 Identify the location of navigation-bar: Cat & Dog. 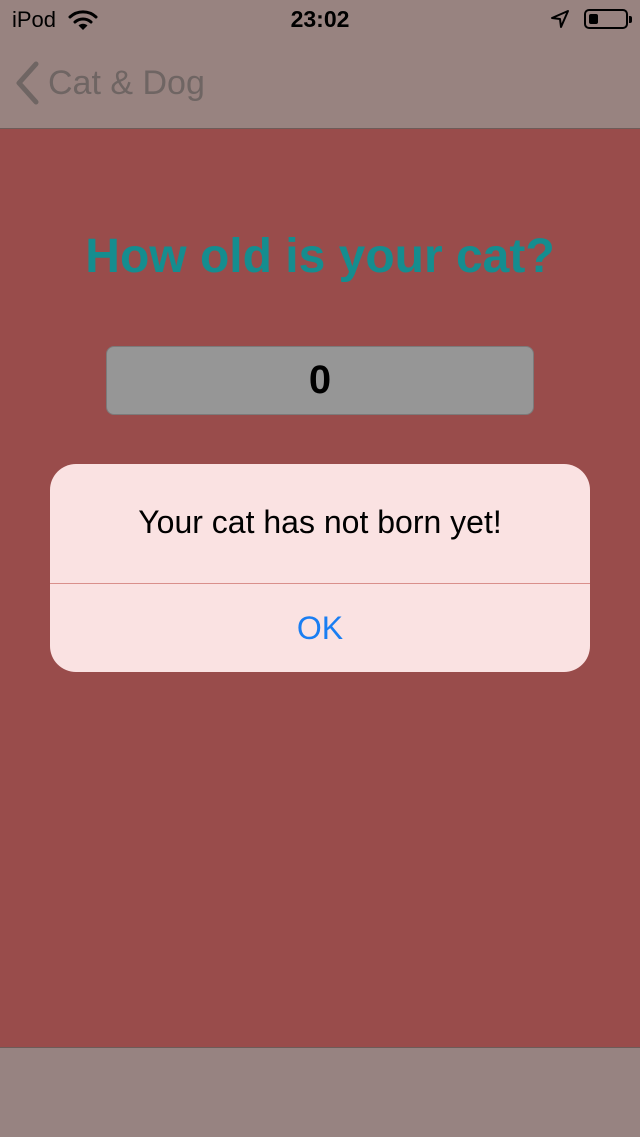
(320, 84).